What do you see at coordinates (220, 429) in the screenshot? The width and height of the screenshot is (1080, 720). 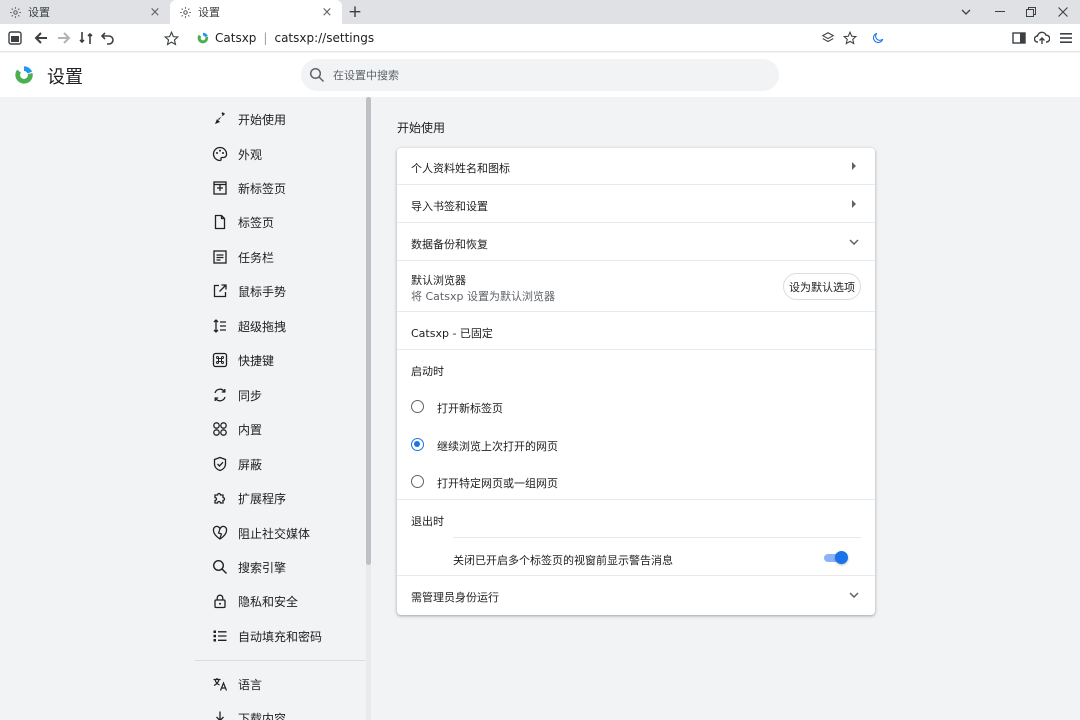 I see `grid-icon` at bounding box center [220, 429].